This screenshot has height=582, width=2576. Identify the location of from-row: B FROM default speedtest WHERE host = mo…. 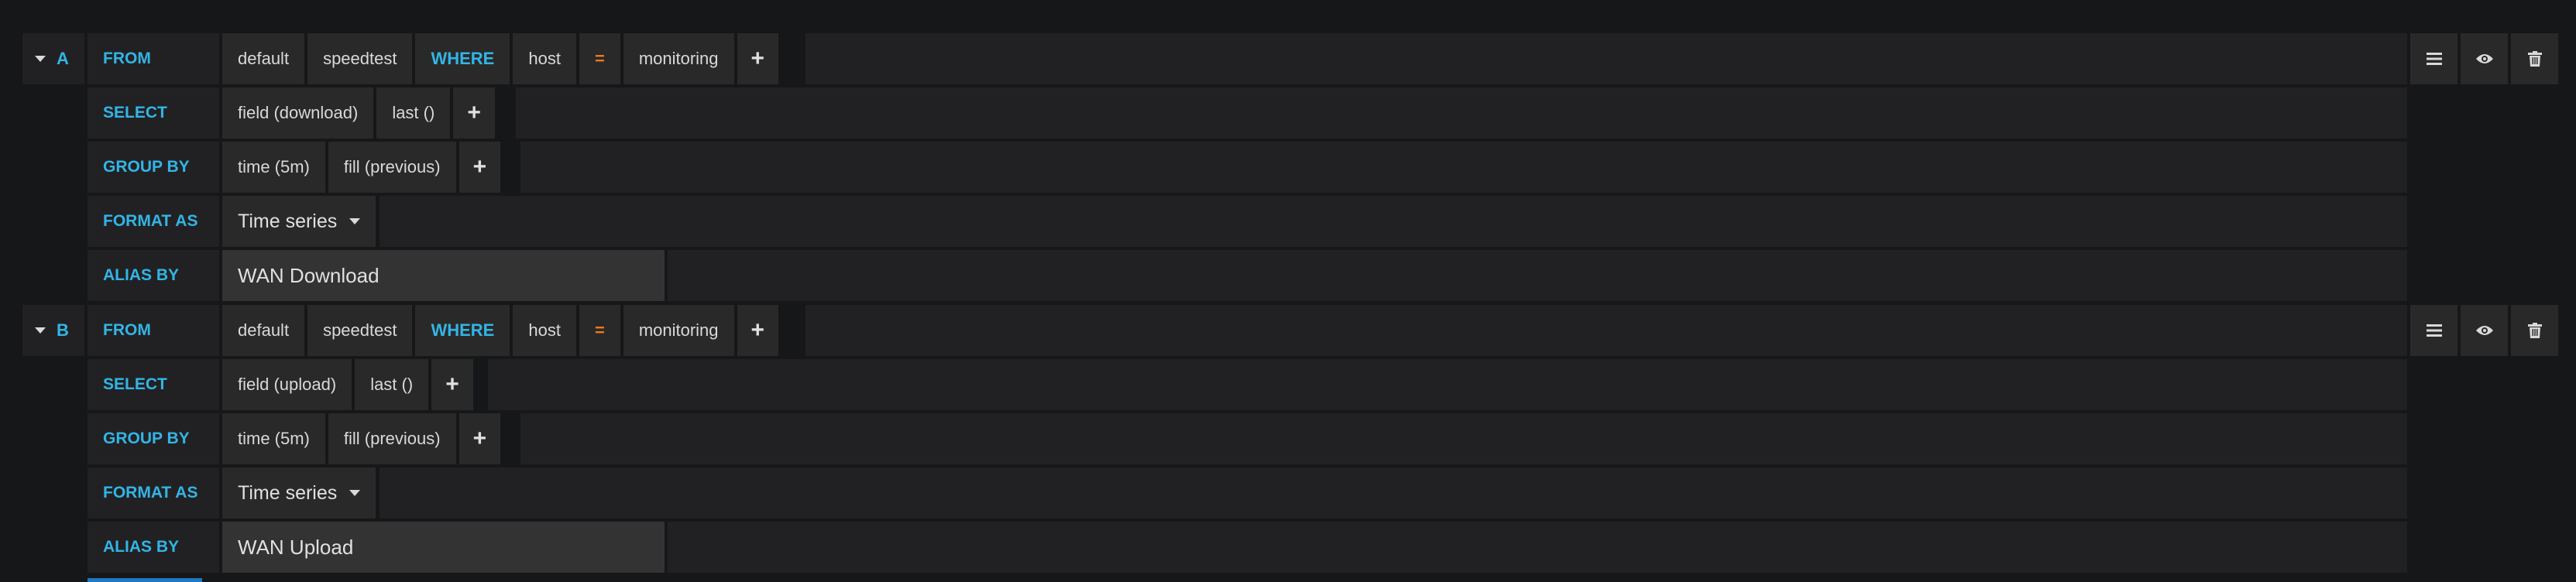
(1288, 330).